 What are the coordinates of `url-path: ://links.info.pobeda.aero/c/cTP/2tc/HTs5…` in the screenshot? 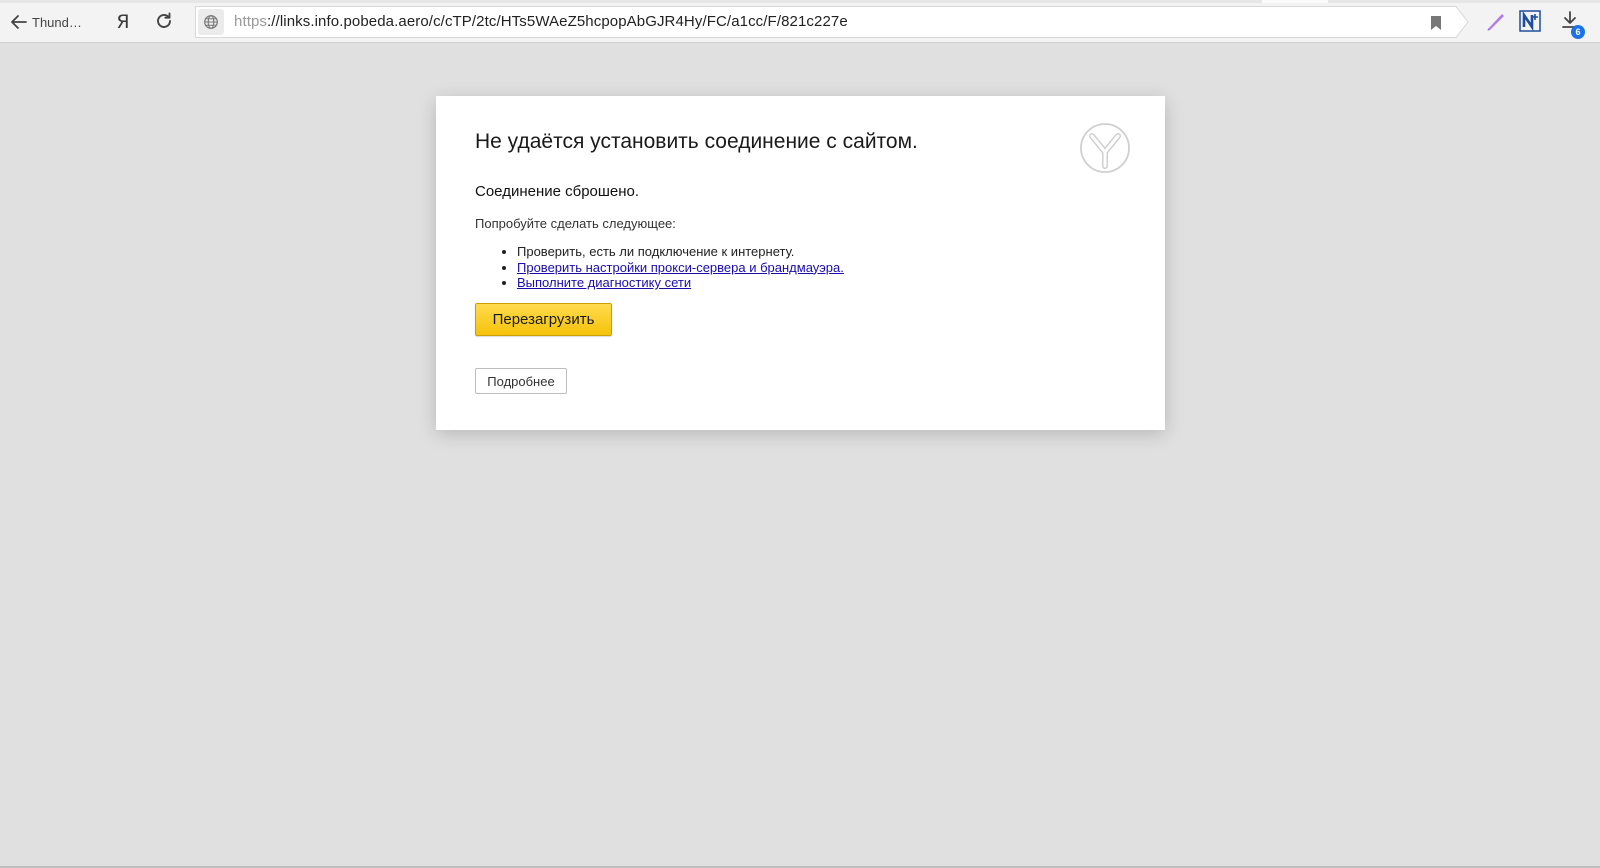 It's located at (557, 21).